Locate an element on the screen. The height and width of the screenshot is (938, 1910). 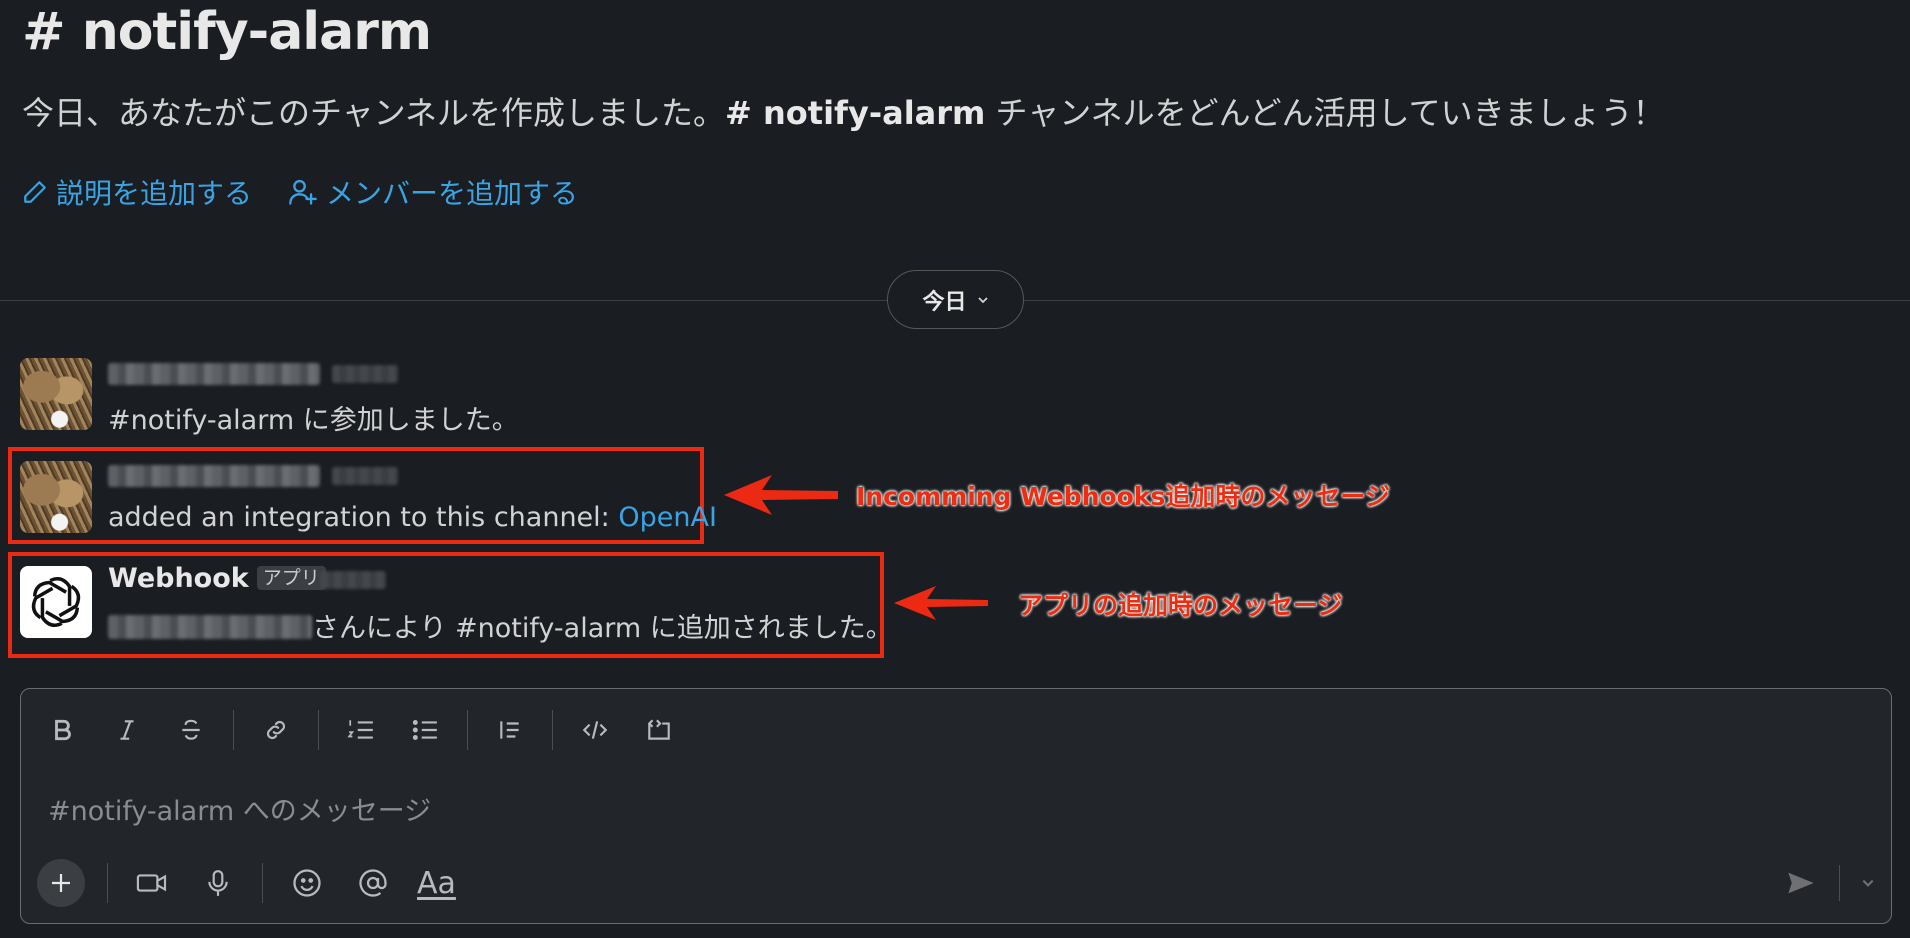
code-block-icon is located at coordinates (659, 730).